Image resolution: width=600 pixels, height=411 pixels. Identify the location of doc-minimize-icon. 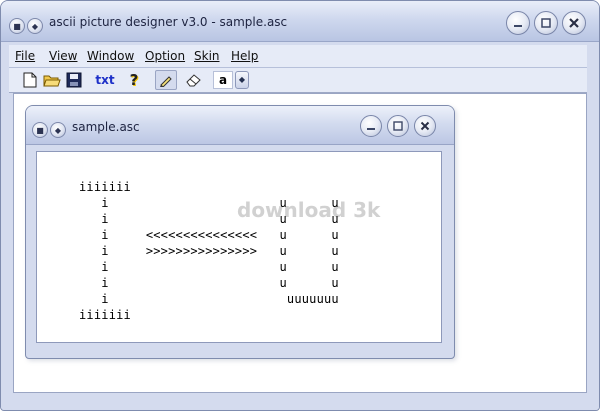
(371, 126).